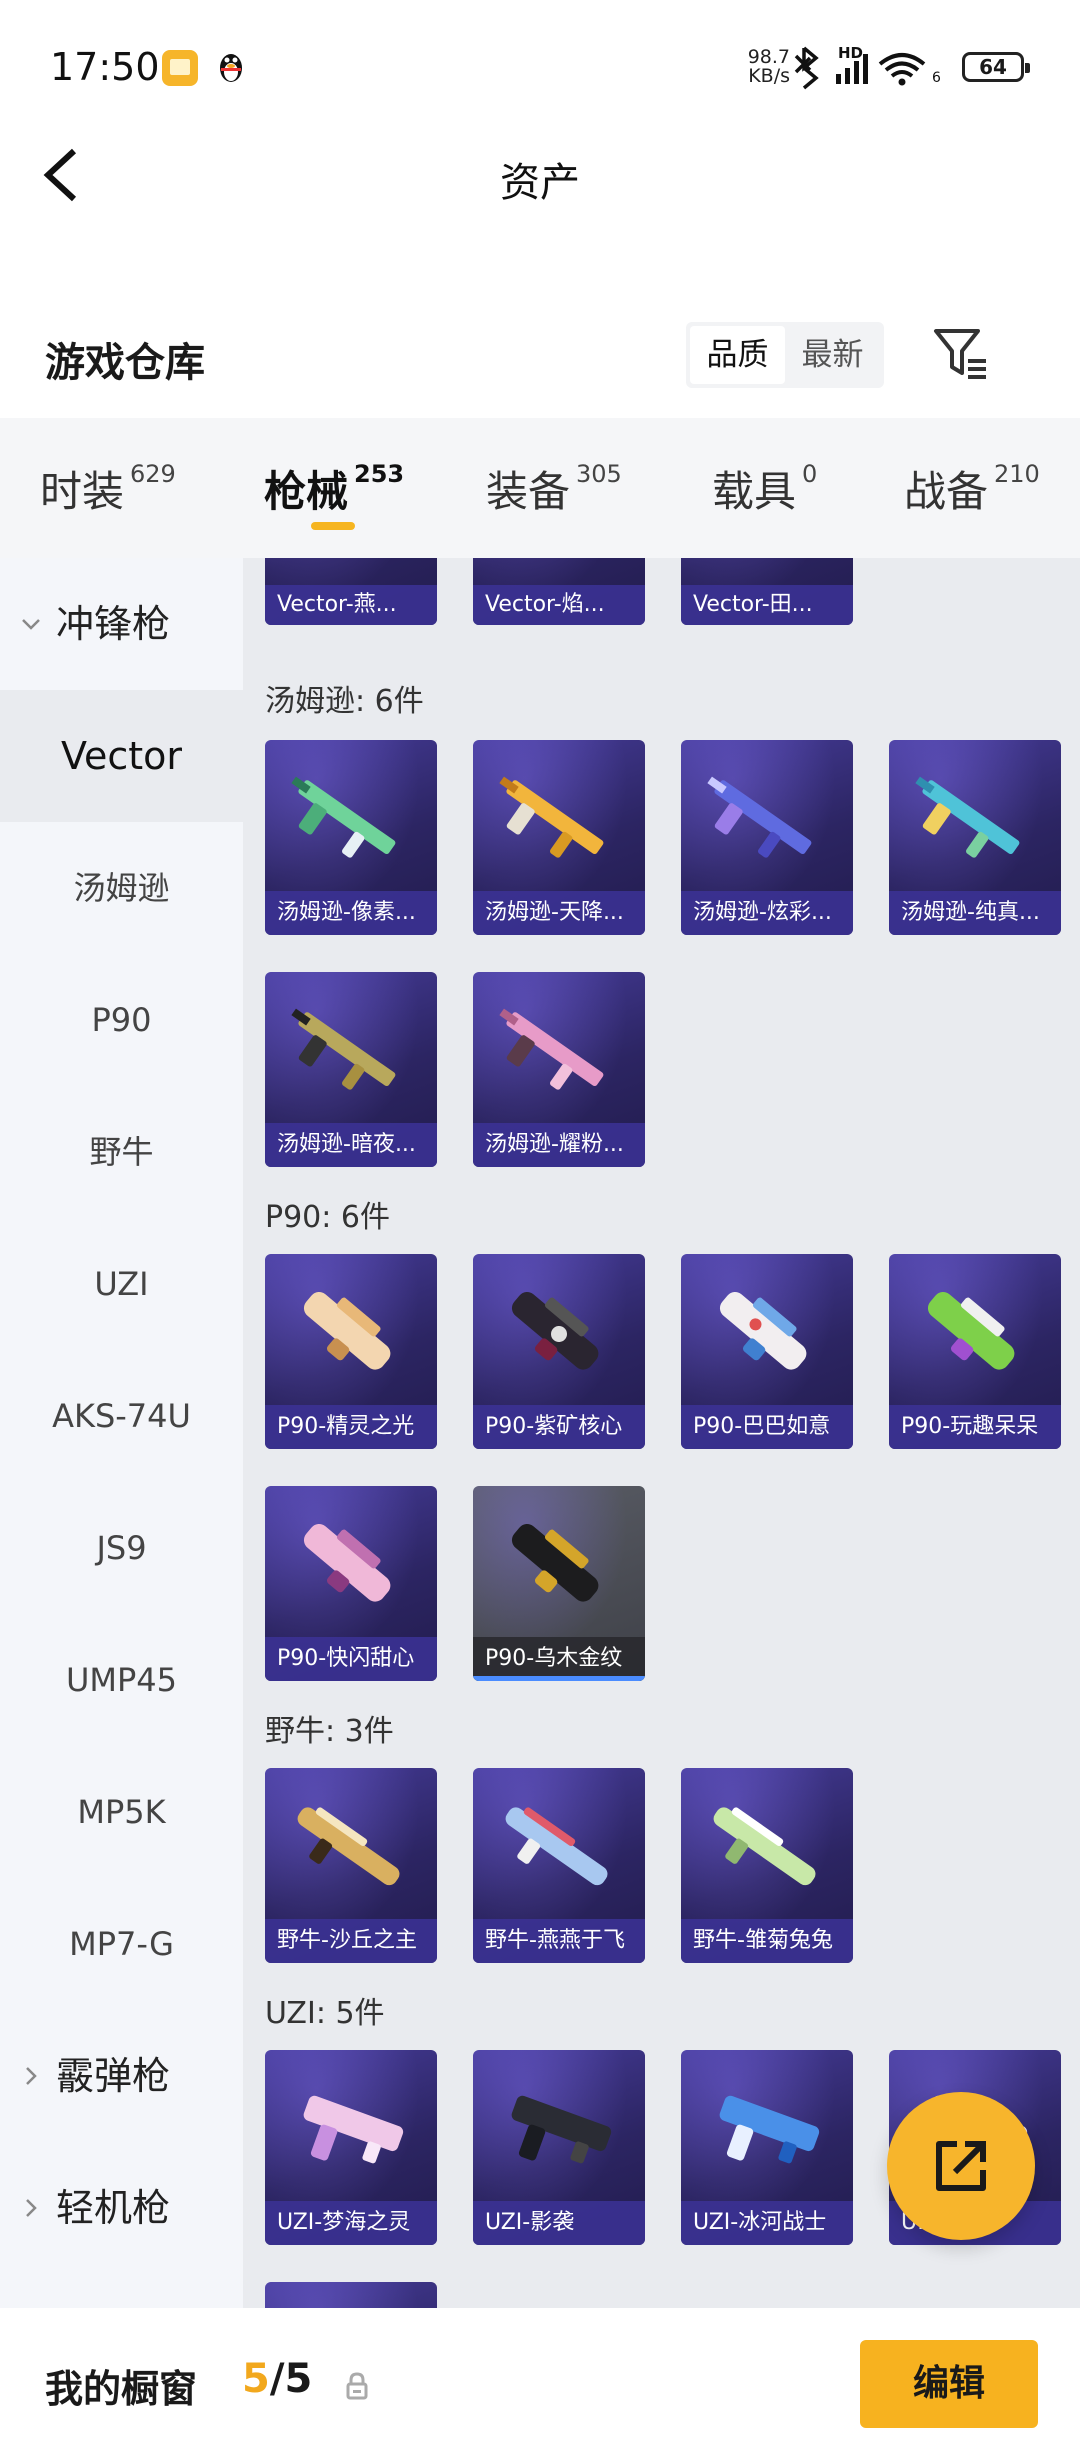 This screenshot has height=2460, width=1080. Describe the element at coordinates (540, 65) in the screenshot. I see `status-bar: 17:50 98.7 KB/s HD 6 64` at that location.